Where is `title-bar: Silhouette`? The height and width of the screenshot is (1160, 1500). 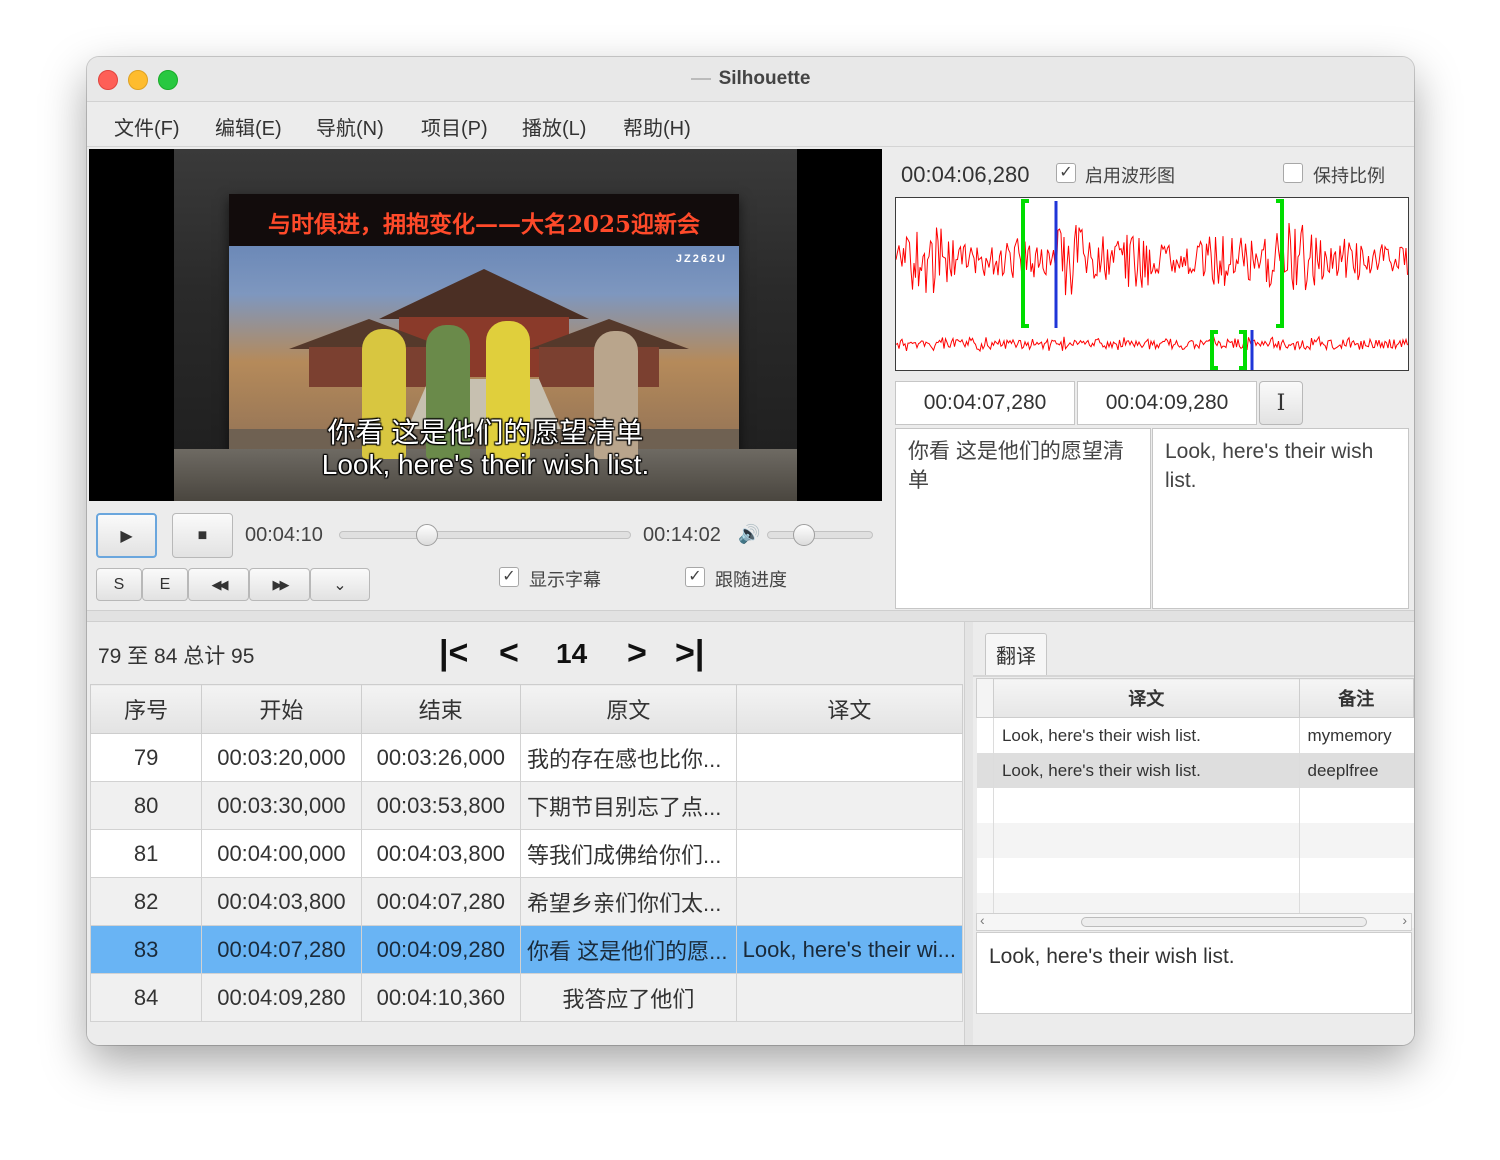
title-bar: Silhouette is located at coordinates (750, 79).